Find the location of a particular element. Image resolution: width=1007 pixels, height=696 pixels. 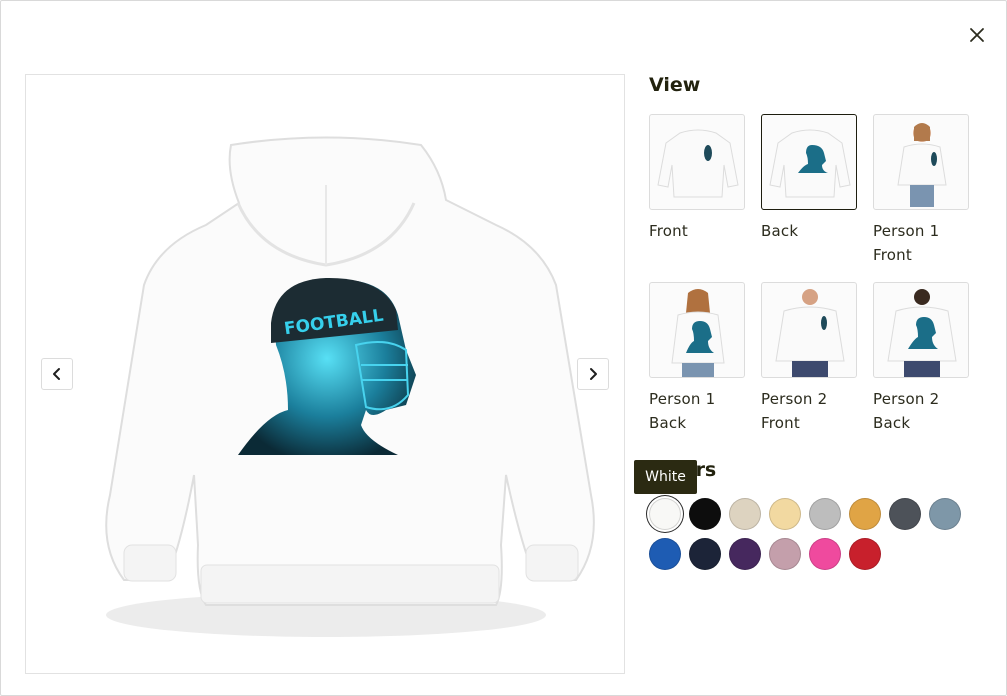

swatch-royal-blue is located at coordinates (665, 554).